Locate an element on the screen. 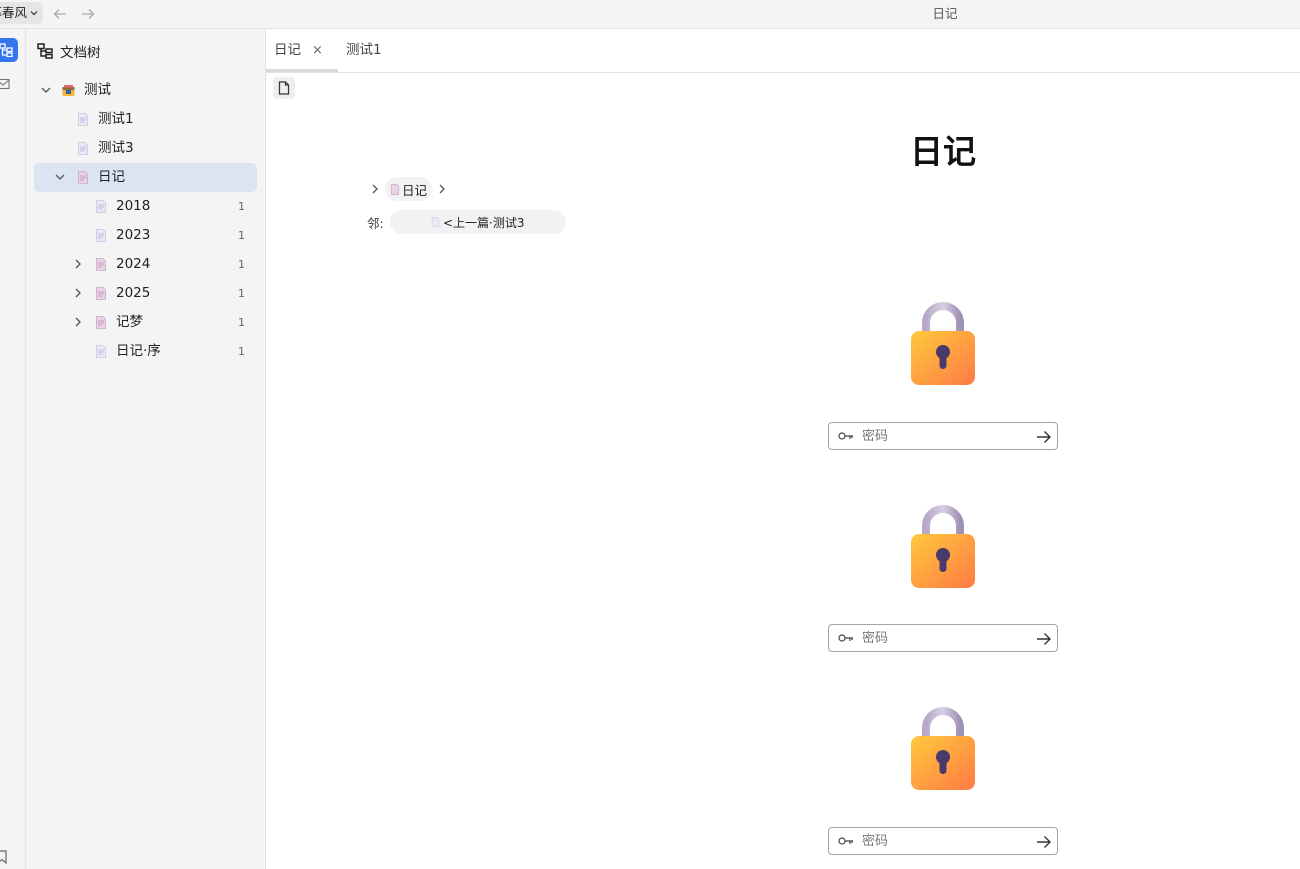  notebook-switcher: 暮春风 is located at coordinates (21, 13).